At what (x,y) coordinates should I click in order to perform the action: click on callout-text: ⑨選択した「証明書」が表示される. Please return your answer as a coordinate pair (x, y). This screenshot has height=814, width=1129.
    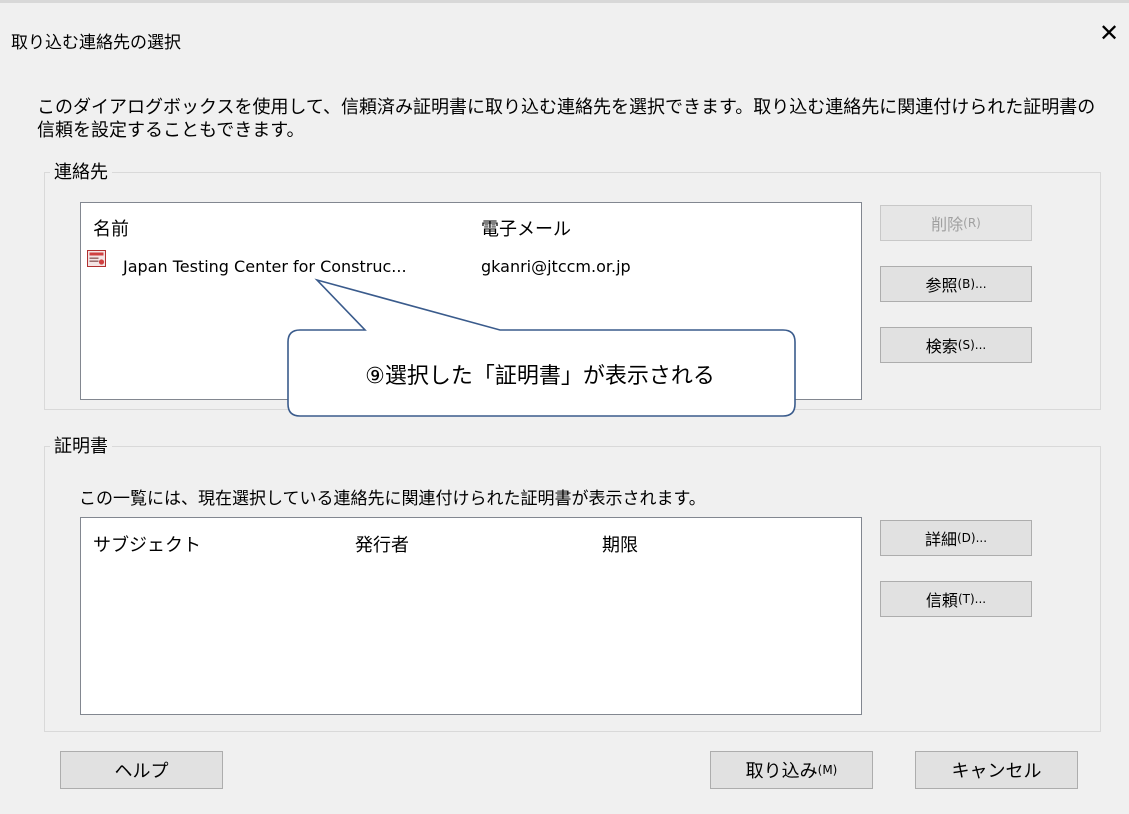
    Looking at the image, I should click on (540, 376).